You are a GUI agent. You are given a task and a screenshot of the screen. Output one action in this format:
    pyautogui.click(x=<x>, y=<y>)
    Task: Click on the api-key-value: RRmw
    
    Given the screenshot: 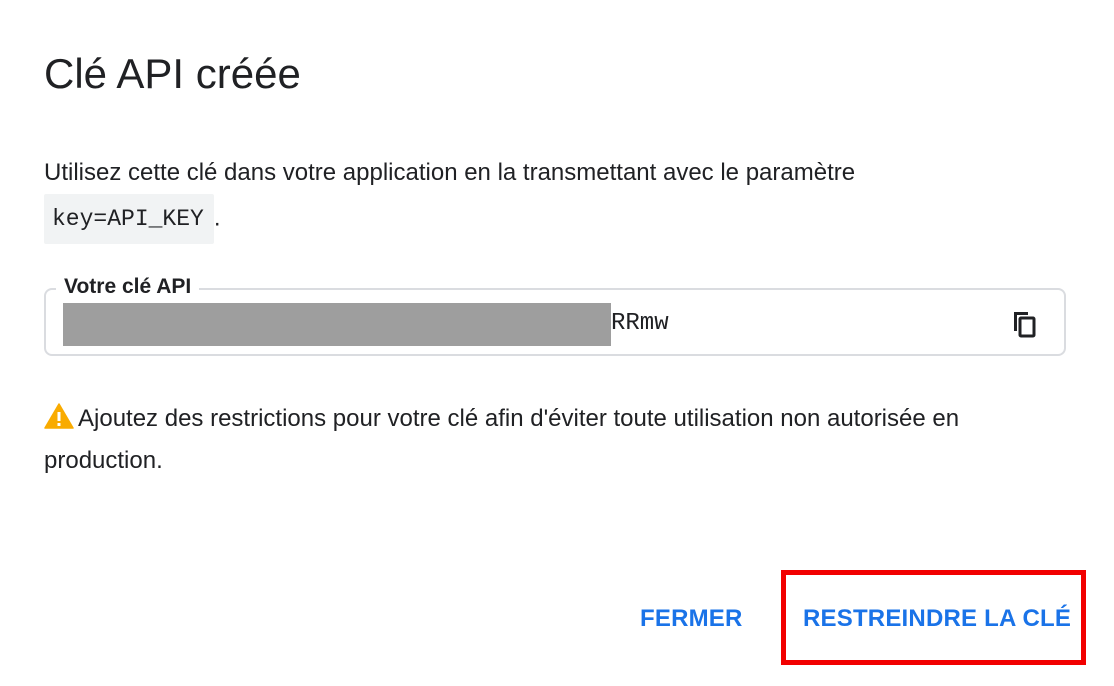 What is the action you would take?
    pyautogui.click(x=640, y=324)
    